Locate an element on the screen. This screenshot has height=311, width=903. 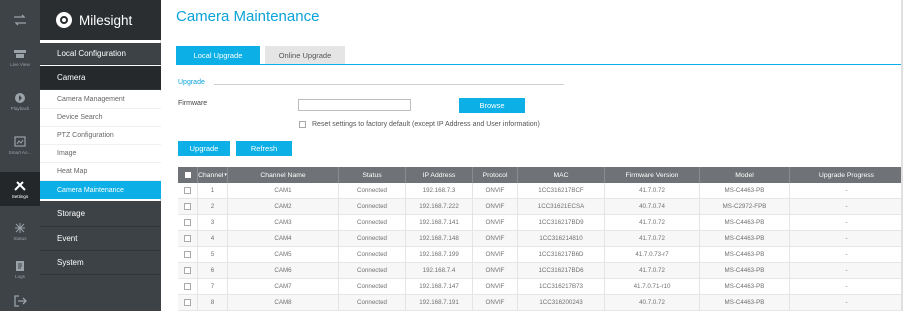
upgrade-button: Upgrade is located at coordinates (204, 148).